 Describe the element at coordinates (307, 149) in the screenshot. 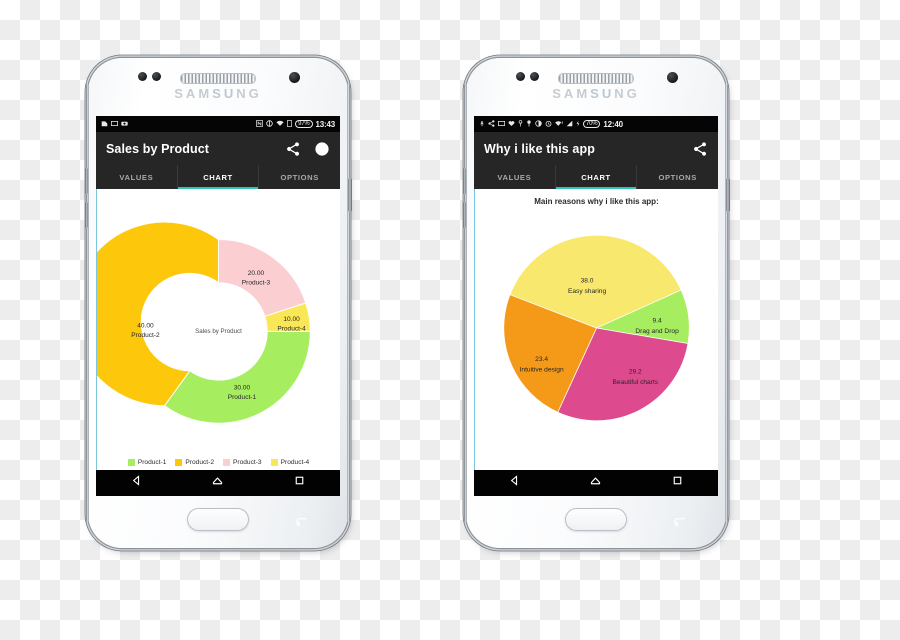

I see `app-bar-actions-left` at that location.